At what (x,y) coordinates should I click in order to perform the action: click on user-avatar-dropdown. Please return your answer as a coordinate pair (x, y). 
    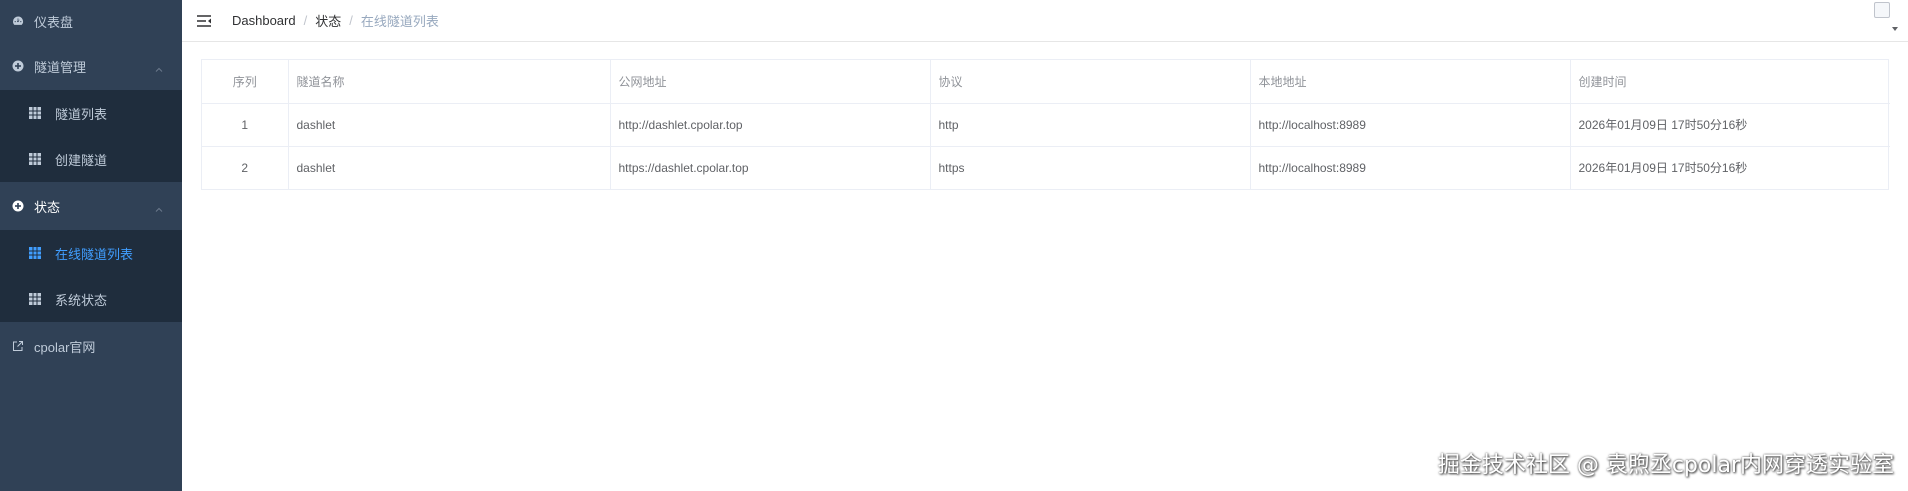
    Looking at the image, I should click on (1886, 18).